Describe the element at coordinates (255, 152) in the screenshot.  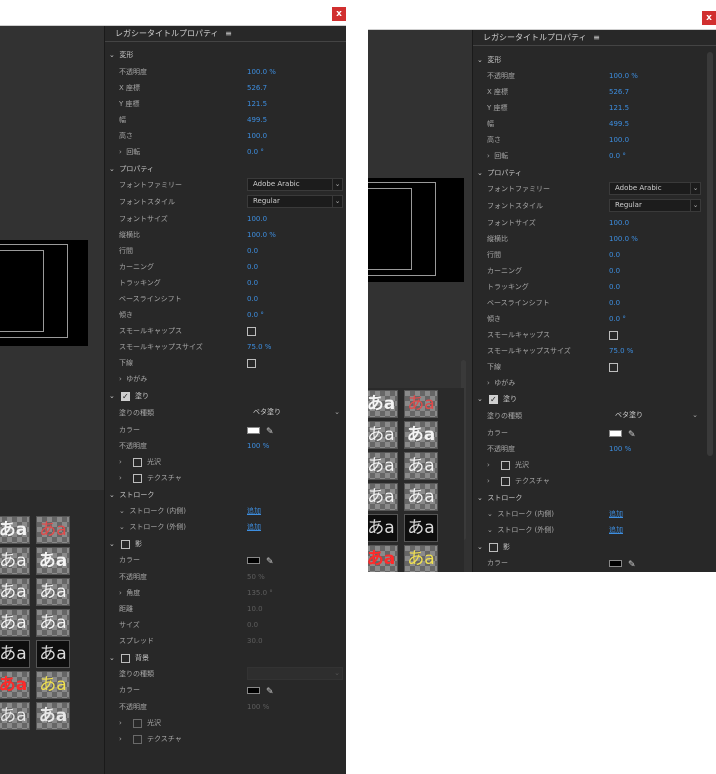
I see `rotation-value: 0.0 °` at that location.